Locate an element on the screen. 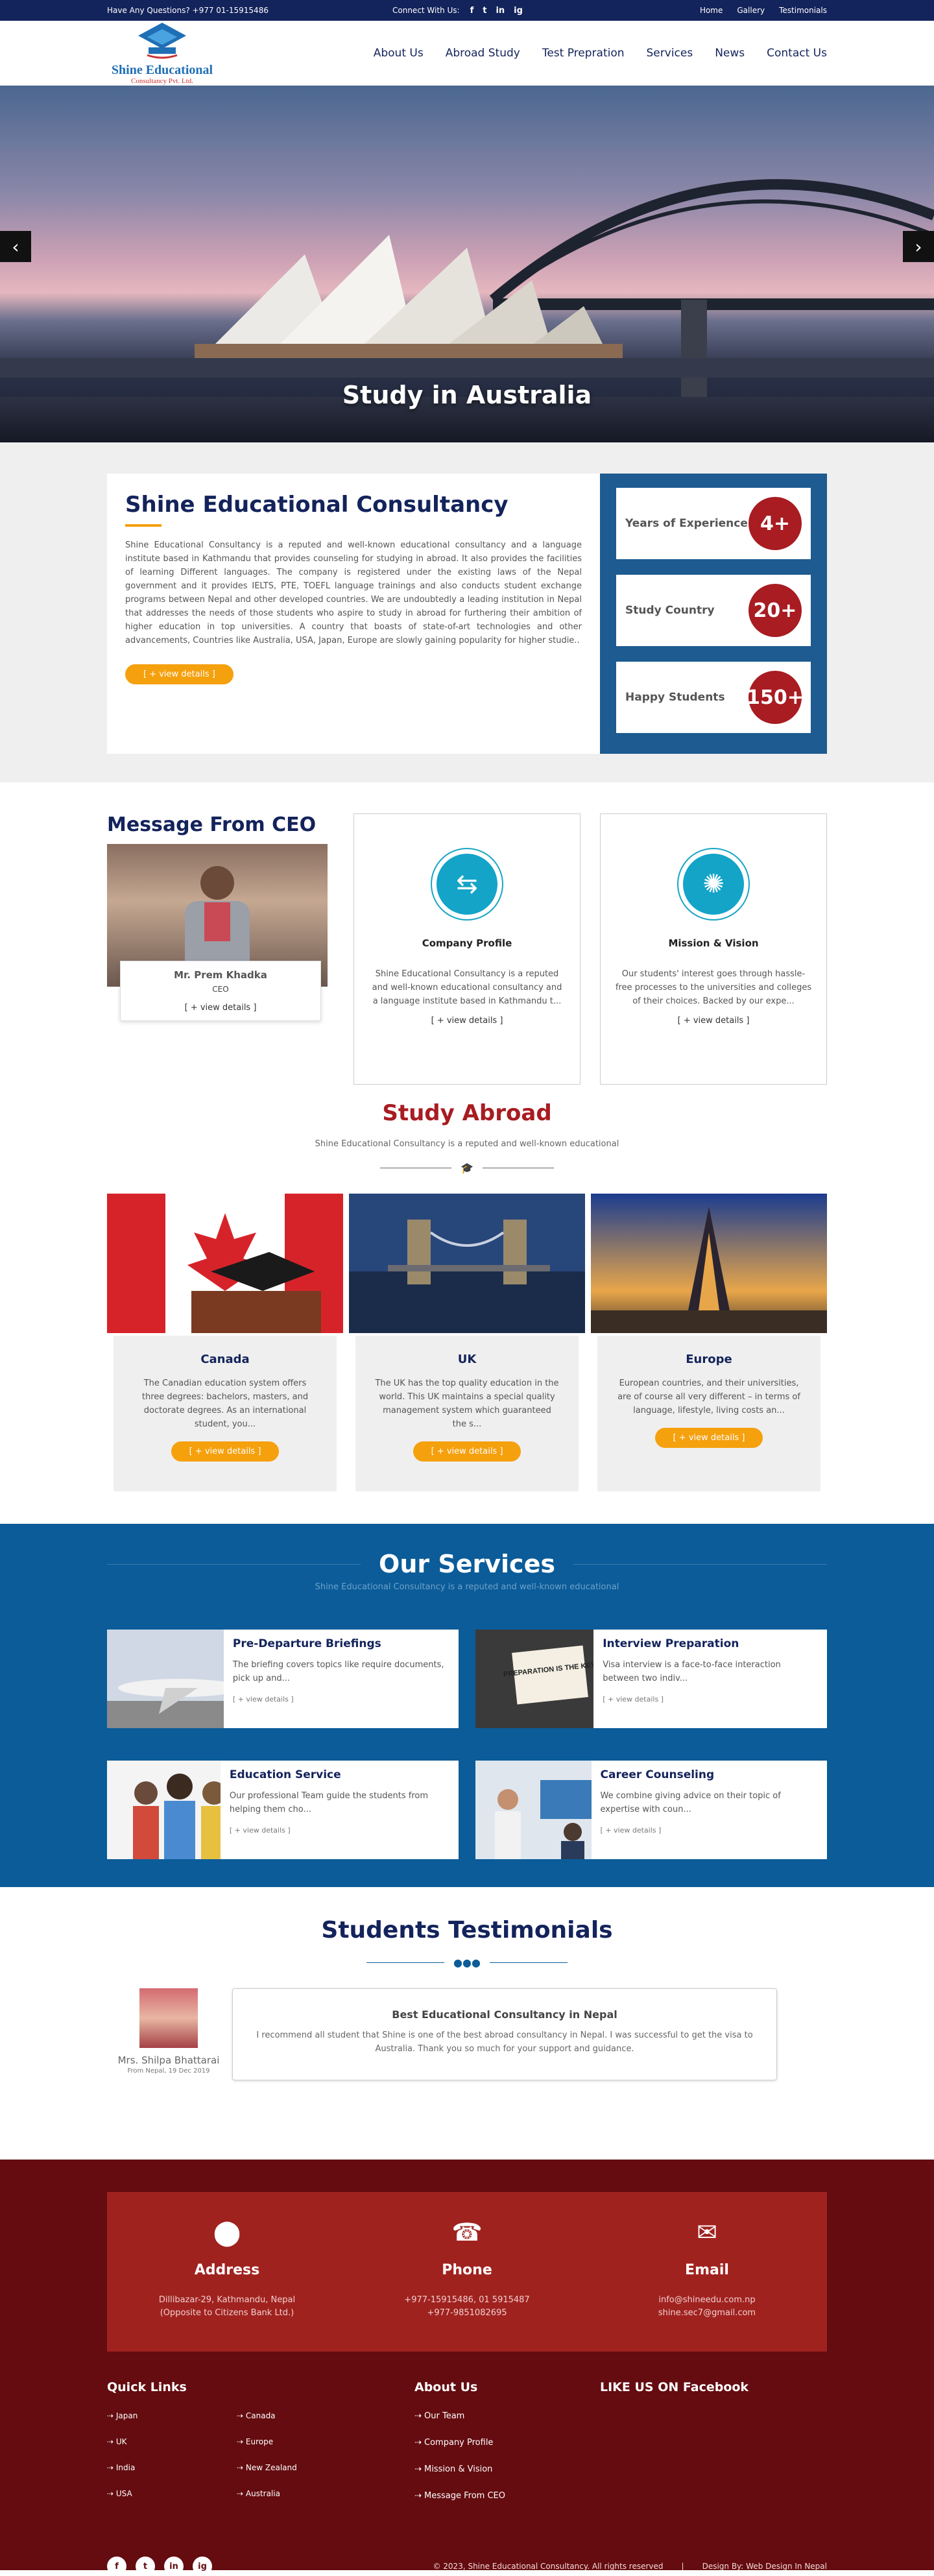 This screenshot has height=2576, width=934. logo-icon is located at coordinates (162, 41).